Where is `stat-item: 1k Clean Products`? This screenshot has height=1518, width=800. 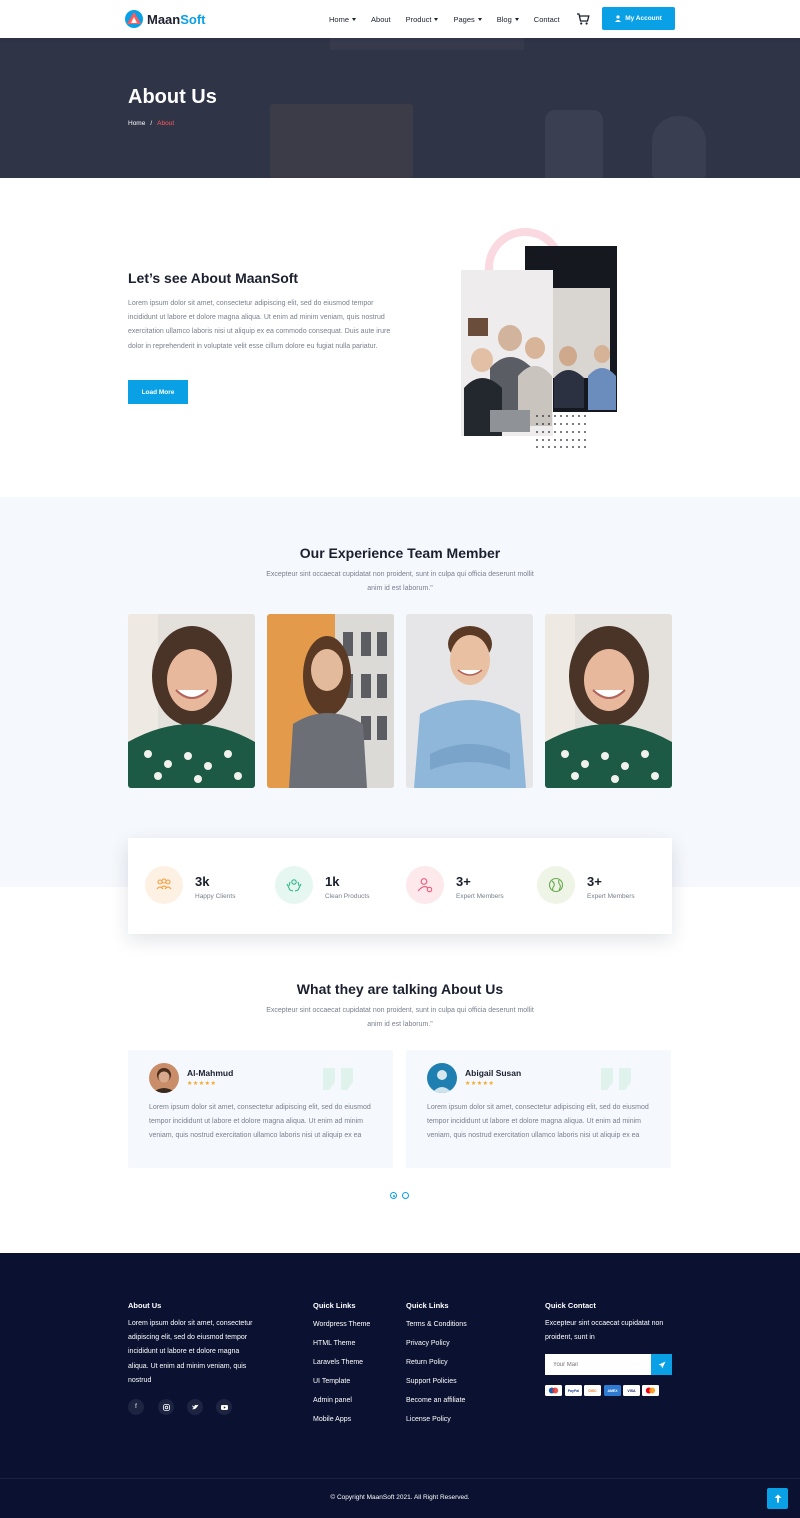
stat-item: 1k Clean Products is located at coordinates (340, 886).